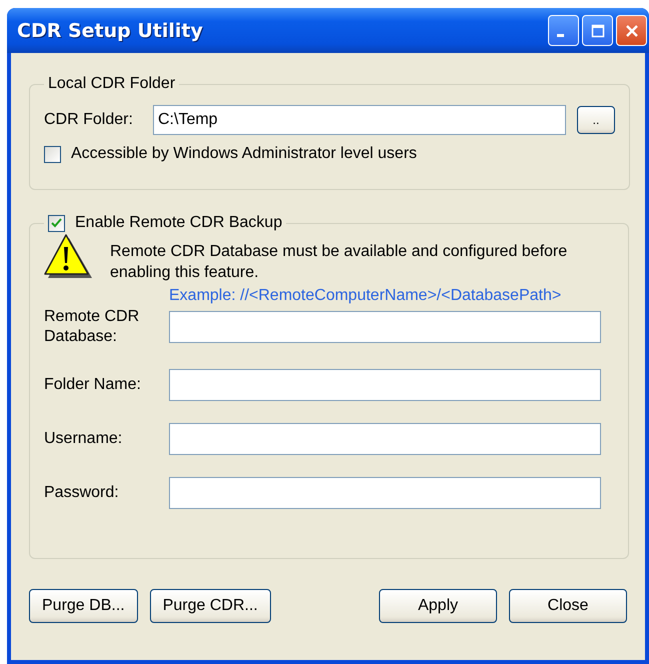  Describe the element at coordinates (84, 439) in the screenshot. I see `field-label: Username:` at that location.